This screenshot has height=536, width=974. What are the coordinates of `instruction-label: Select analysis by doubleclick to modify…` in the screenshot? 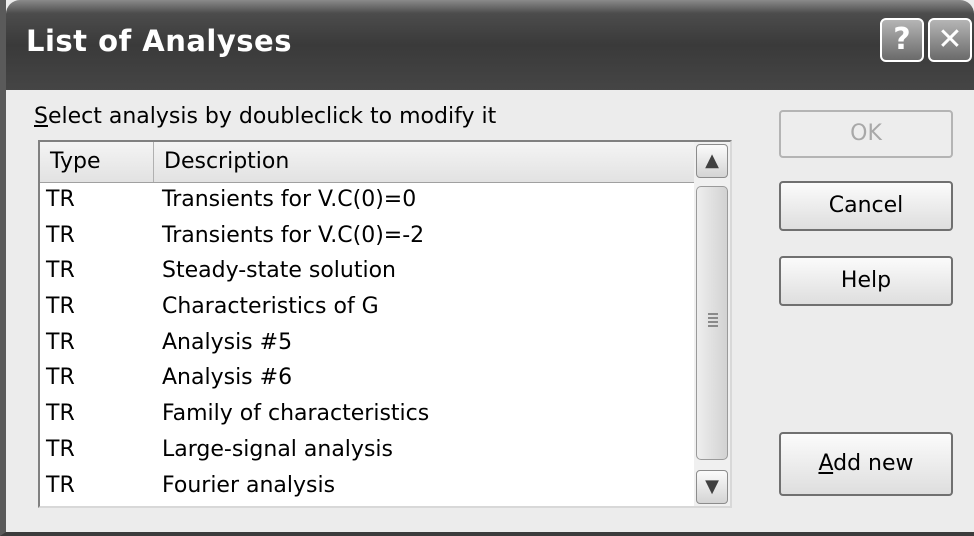 It's located at (265, 116).